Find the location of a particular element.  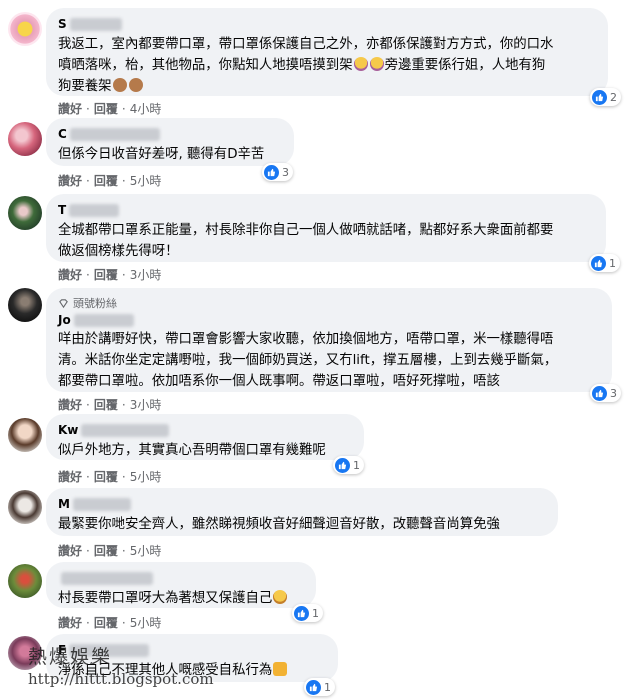

commenter-name: M is located at coordinates (302, 504).